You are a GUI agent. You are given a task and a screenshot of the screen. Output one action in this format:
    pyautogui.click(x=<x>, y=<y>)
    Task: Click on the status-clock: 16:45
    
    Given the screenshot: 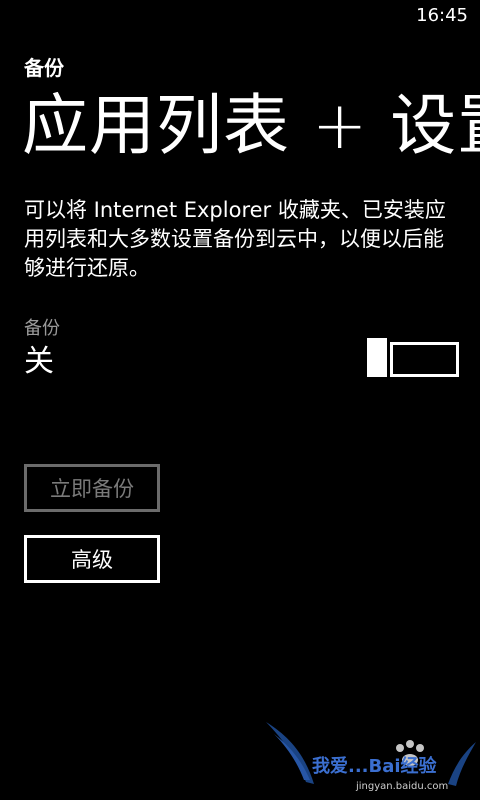 What is the action you would take?
    pyautogui.click(x=442, y=15)
    